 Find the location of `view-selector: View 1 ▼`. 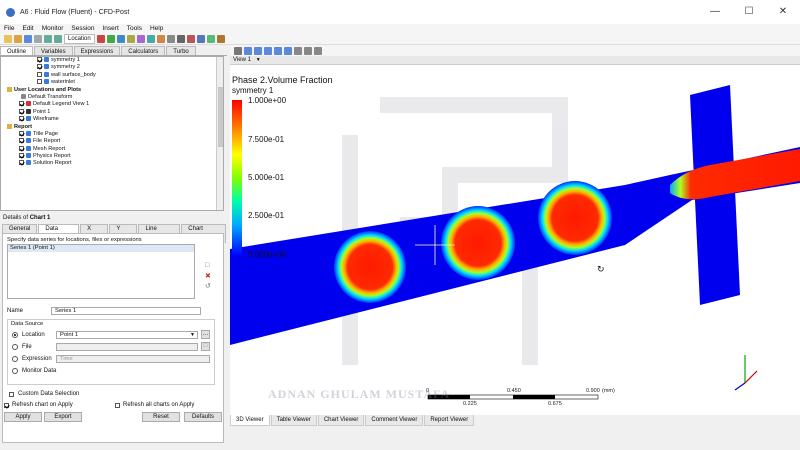

view-selector: View 1 ▼ is located at coordinates (515, 60).